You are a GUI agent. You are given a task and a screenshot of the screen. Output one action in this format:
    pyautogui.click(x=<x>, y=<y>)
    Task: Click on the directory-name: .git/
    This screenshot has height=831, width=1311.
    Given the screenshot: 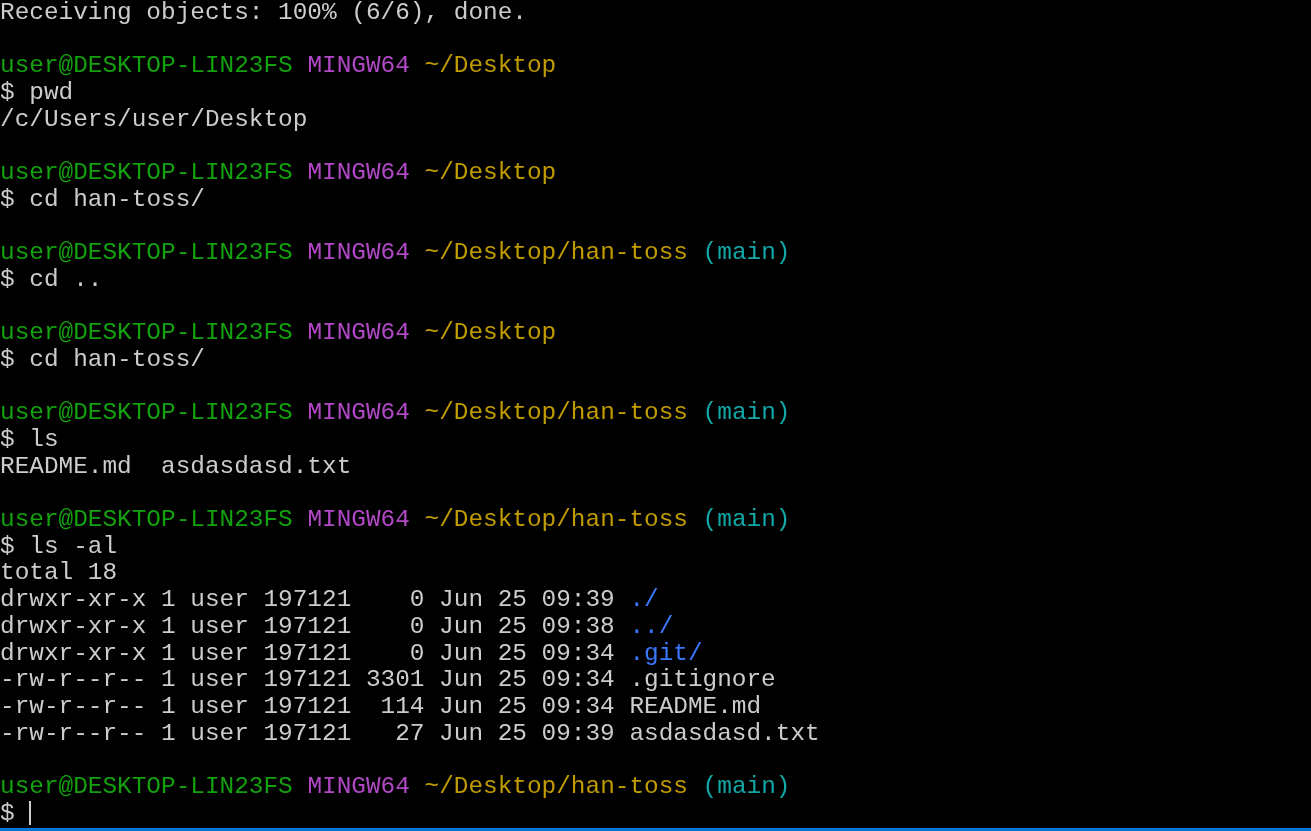 What is the action you would take?
    pyautogui.click(x=666, y=653)
    